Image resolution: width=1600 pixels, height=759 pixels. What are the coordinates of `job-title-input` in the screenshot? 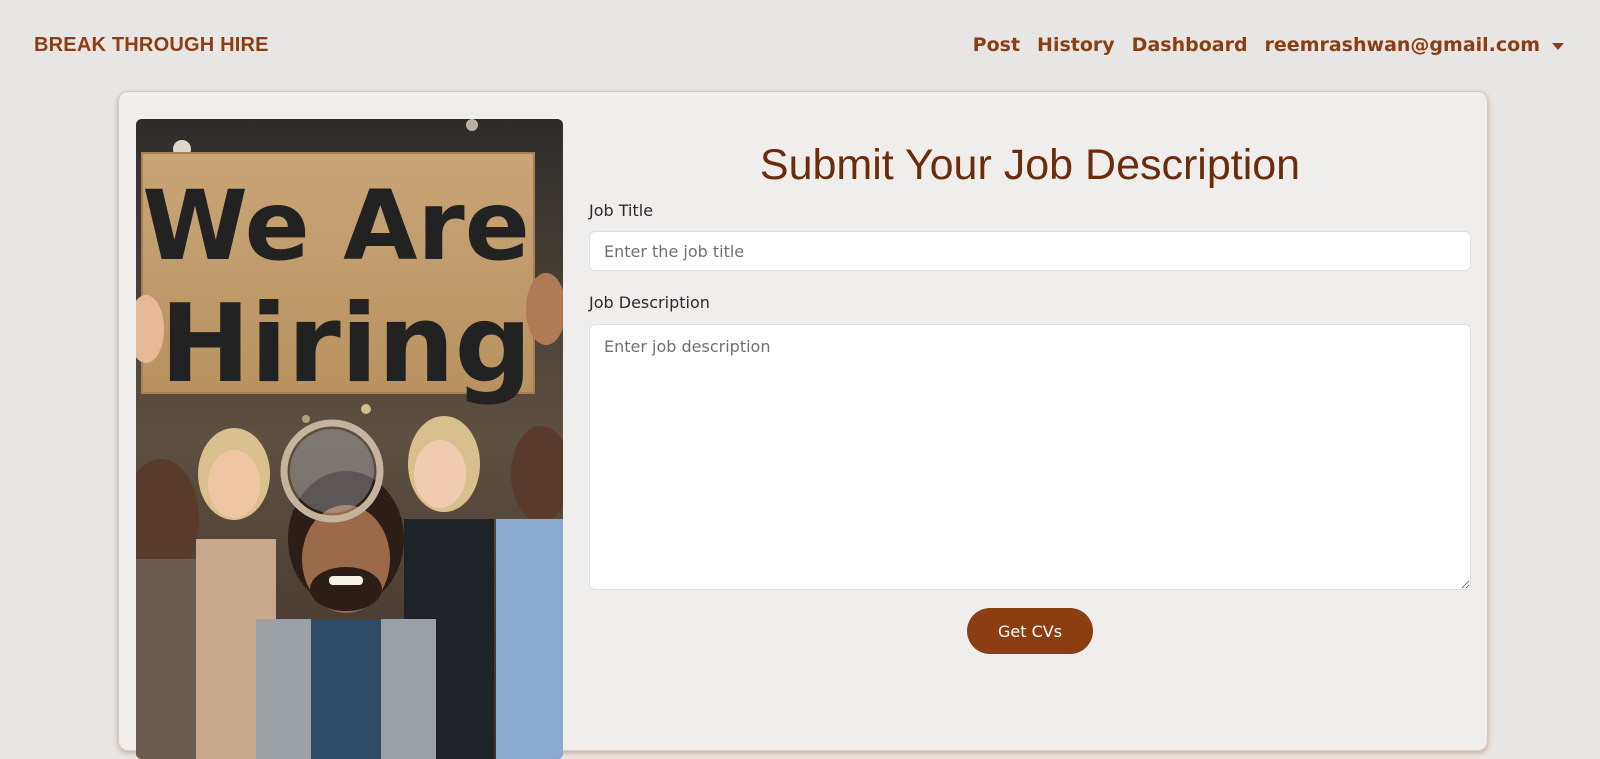 It's located at (1030, 251).